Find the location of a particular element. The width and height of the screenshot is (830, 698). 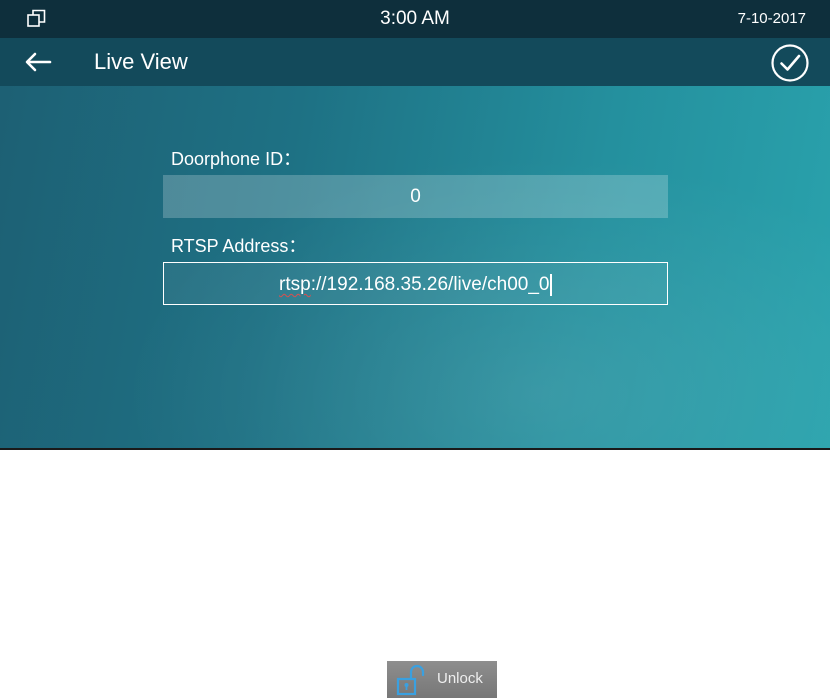

doorphone-id-value: 0 is located at coordinates (415, 196).